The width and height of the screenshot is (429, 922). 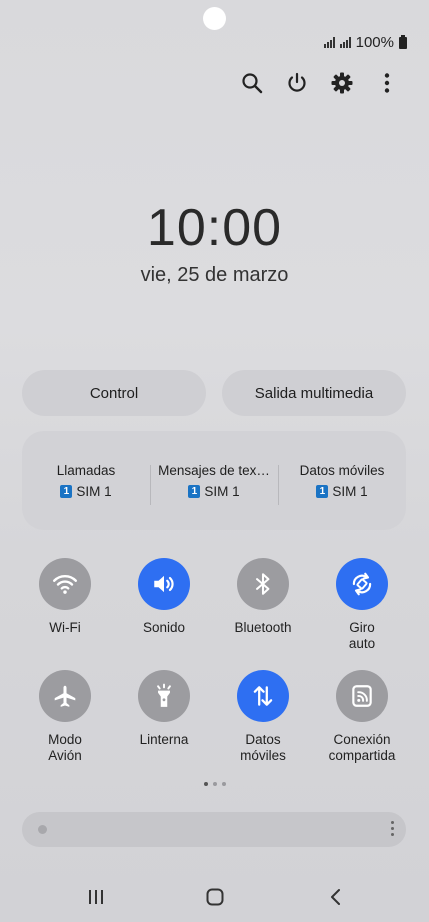 I want to click on back-button, so click(x=336, y=897).